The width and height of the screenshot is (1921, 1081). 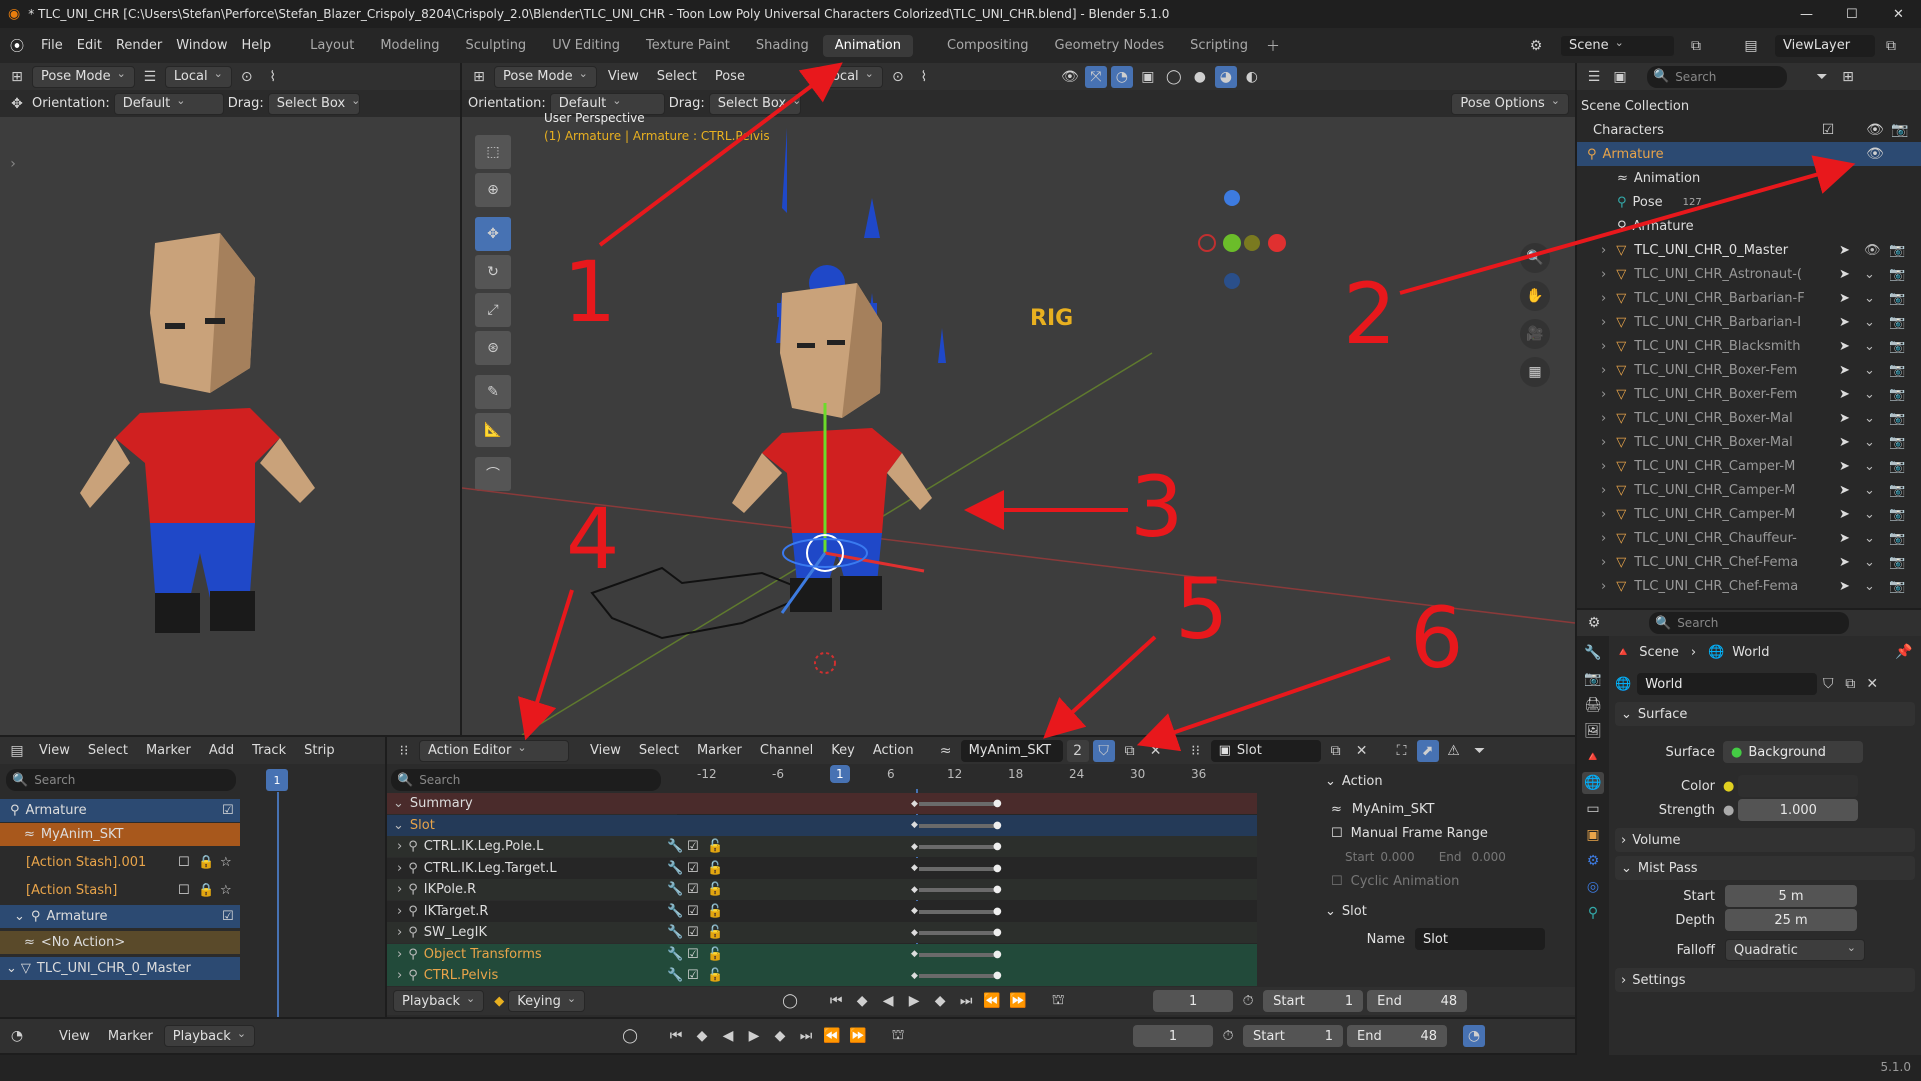 I want to click on outliner-item: ⚲ Armature 👁, so click(x=1749, y=154).